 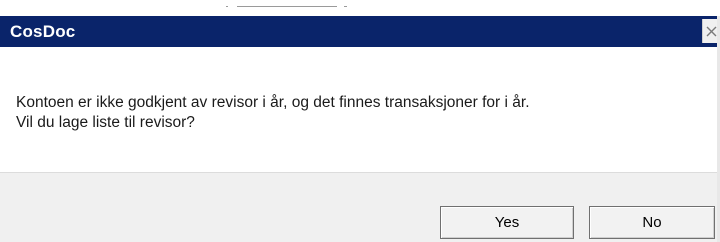 I want to click on close-icon, so click(x=711, y=31).